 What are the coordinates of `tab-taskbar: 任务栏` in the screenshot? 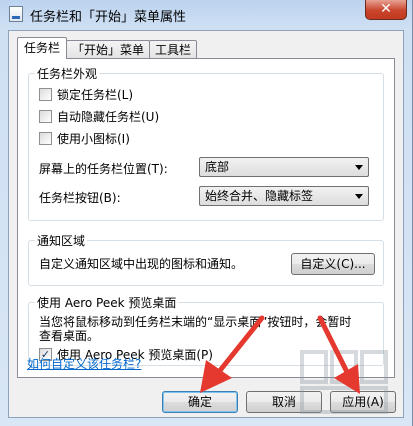 It's located at (42, 48).